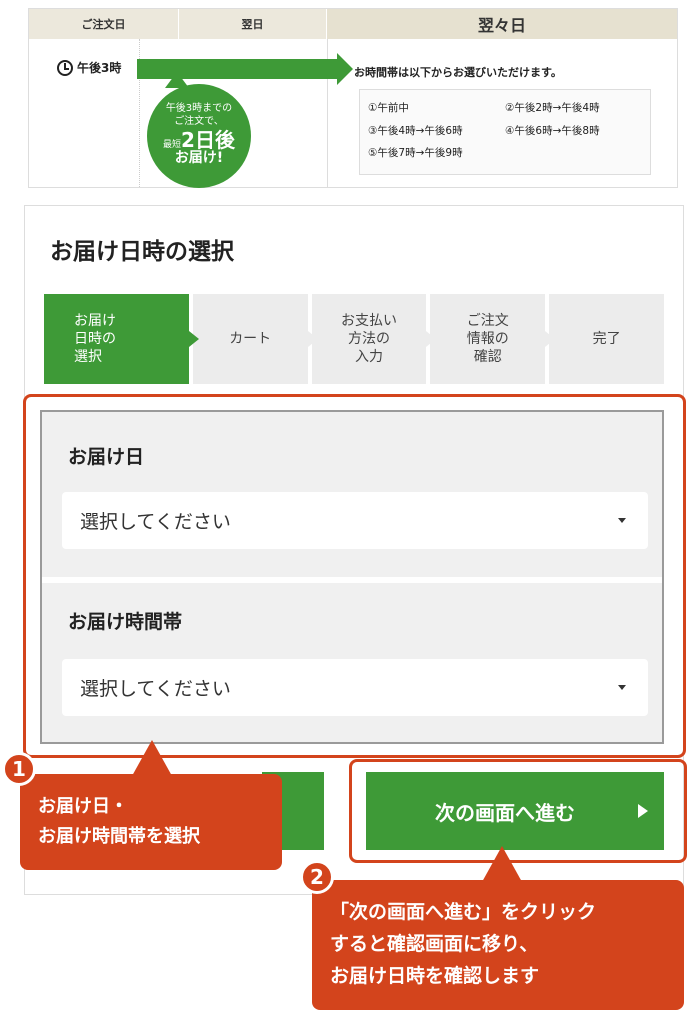 This screenshot has width=690, height=1015. Describe the element at coordinates (104, 24) in the screenshot. I see `timeline-order-day-header: ご注文日` at that location.